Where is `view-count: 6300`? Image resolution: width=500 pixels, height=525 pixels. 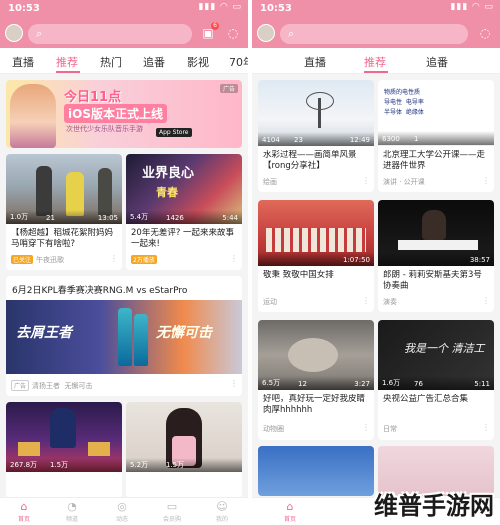
view-count: 6300 is located at coordinates (391, 139).